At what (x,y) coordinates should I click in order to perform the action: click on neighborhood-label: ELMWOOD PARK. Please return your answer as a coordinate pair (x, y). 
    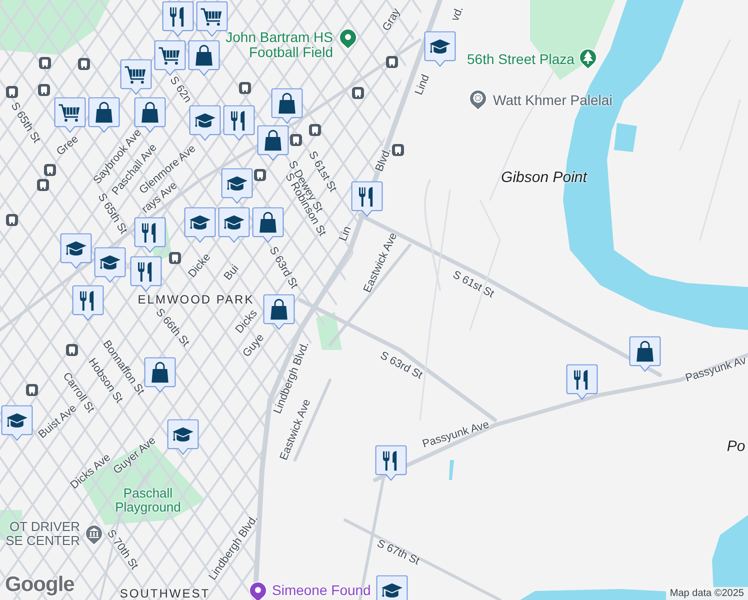
    Looking at the image, I should click on (196, 300).